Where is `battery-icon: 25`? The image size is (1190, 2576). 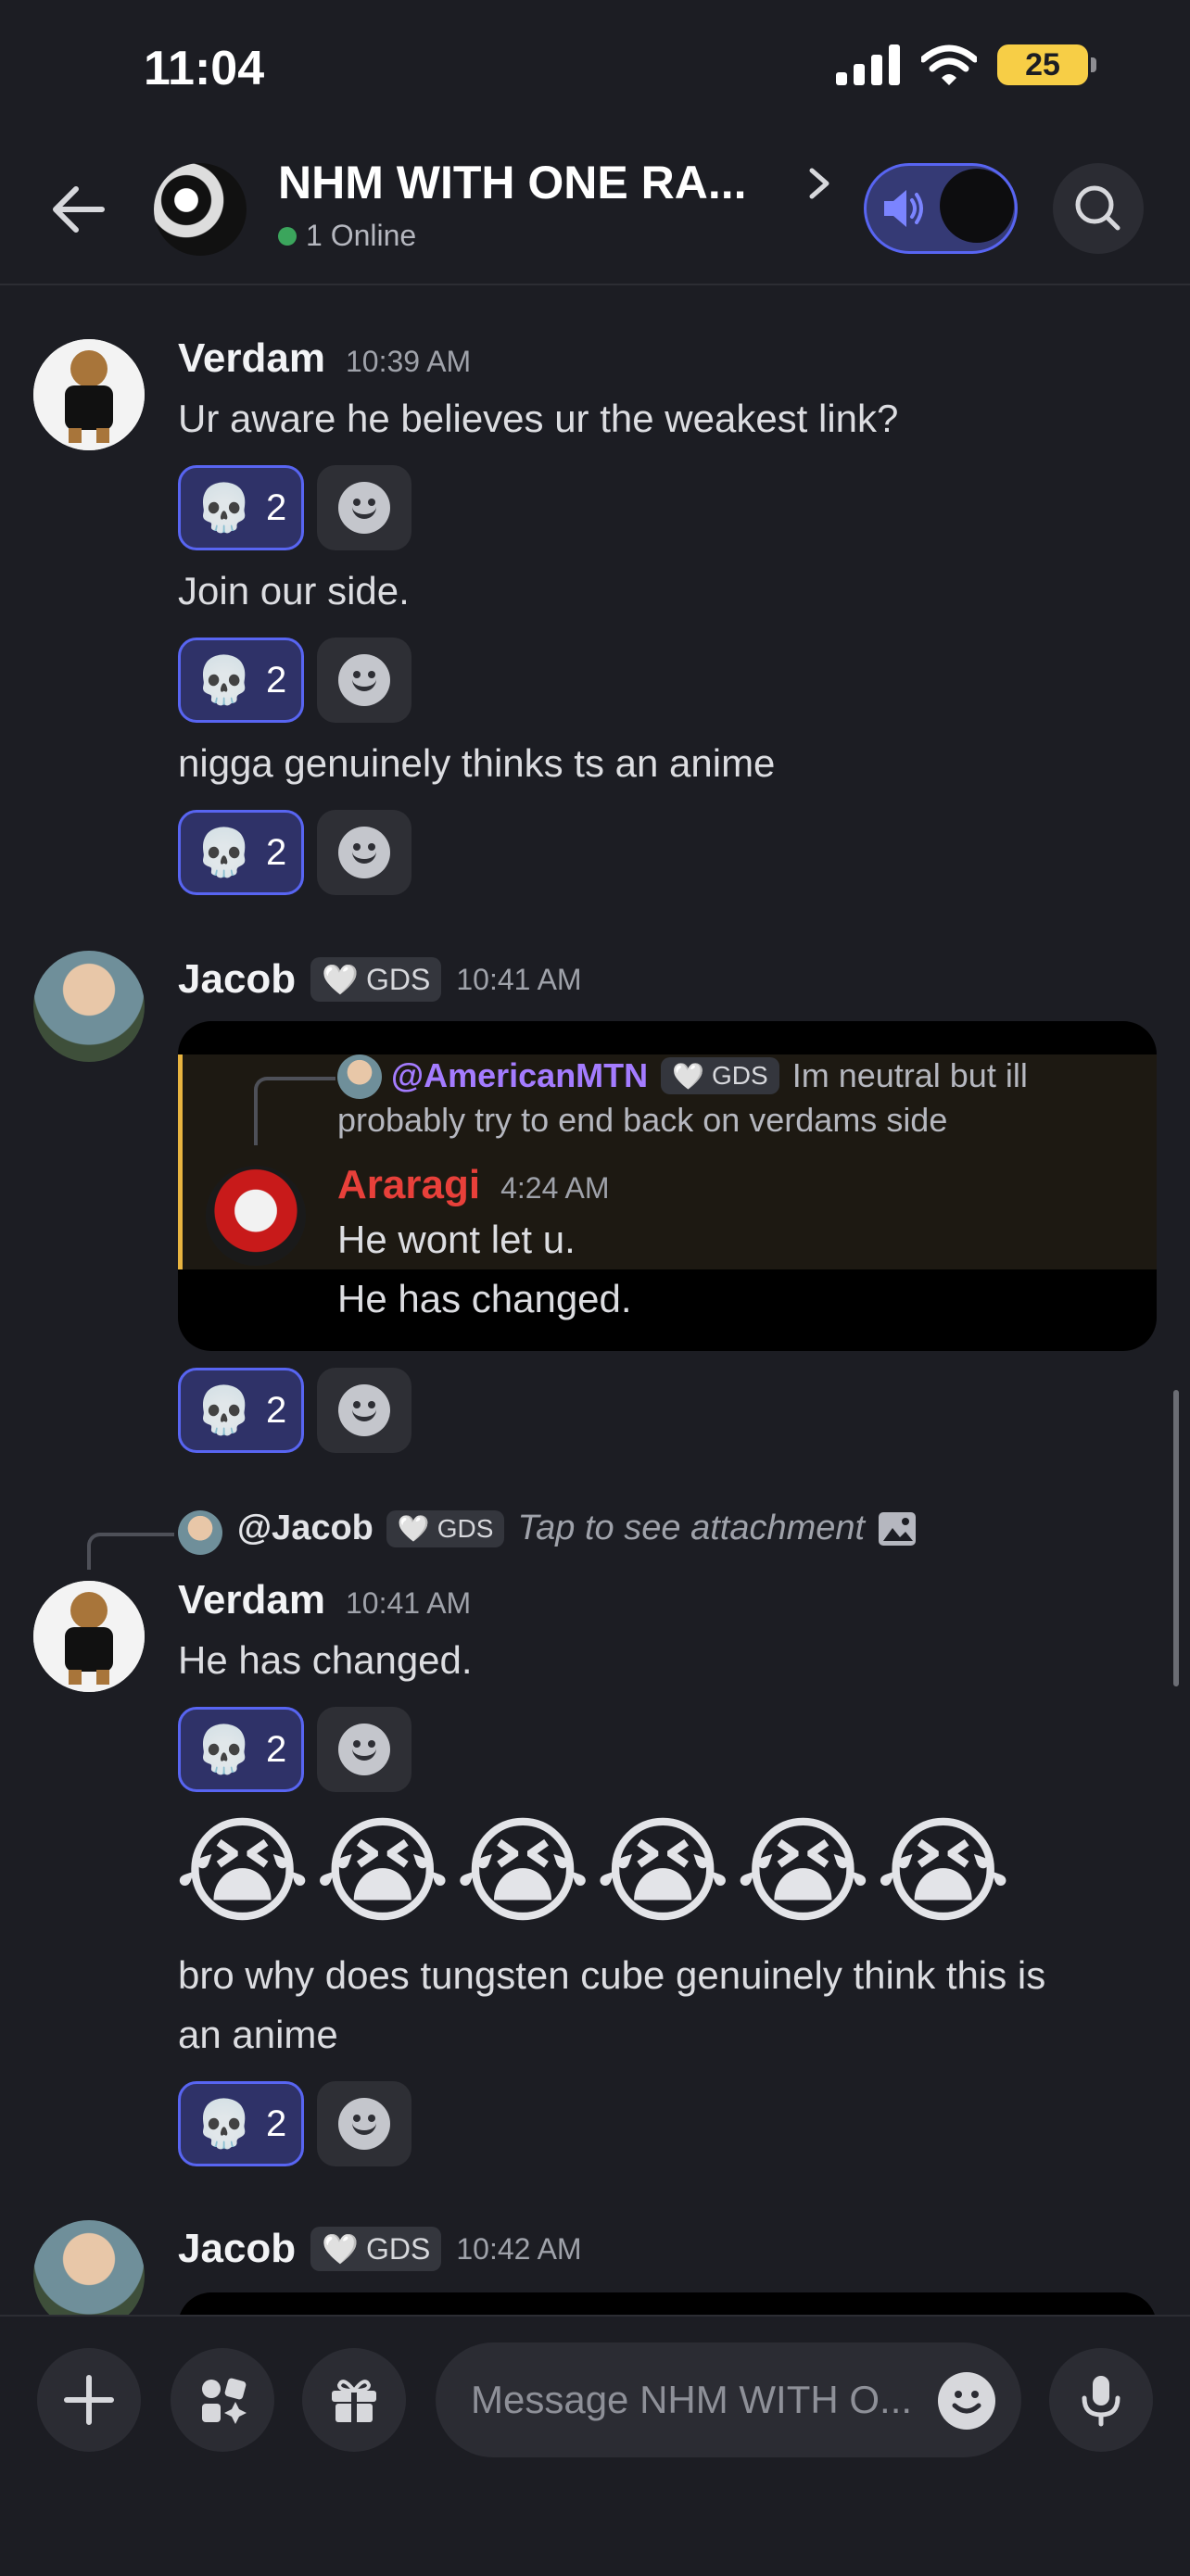
battery-icon: 25 is located at coordinates (1046, 64).